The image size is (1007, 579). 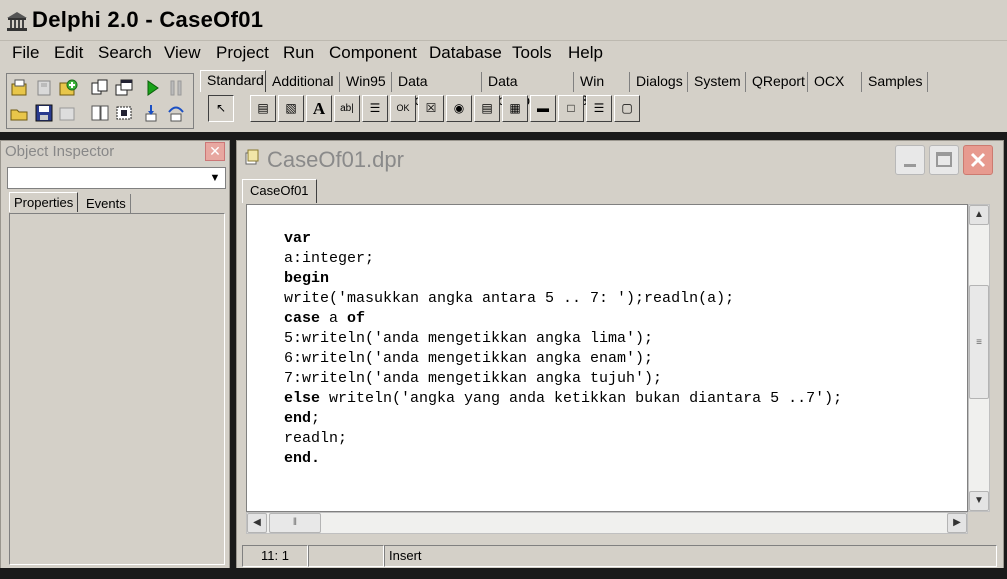 What do you see at coordinates (233, 81) in the screenshot?
I see `tab-standard: Standard` at bounding box center [233, 81].